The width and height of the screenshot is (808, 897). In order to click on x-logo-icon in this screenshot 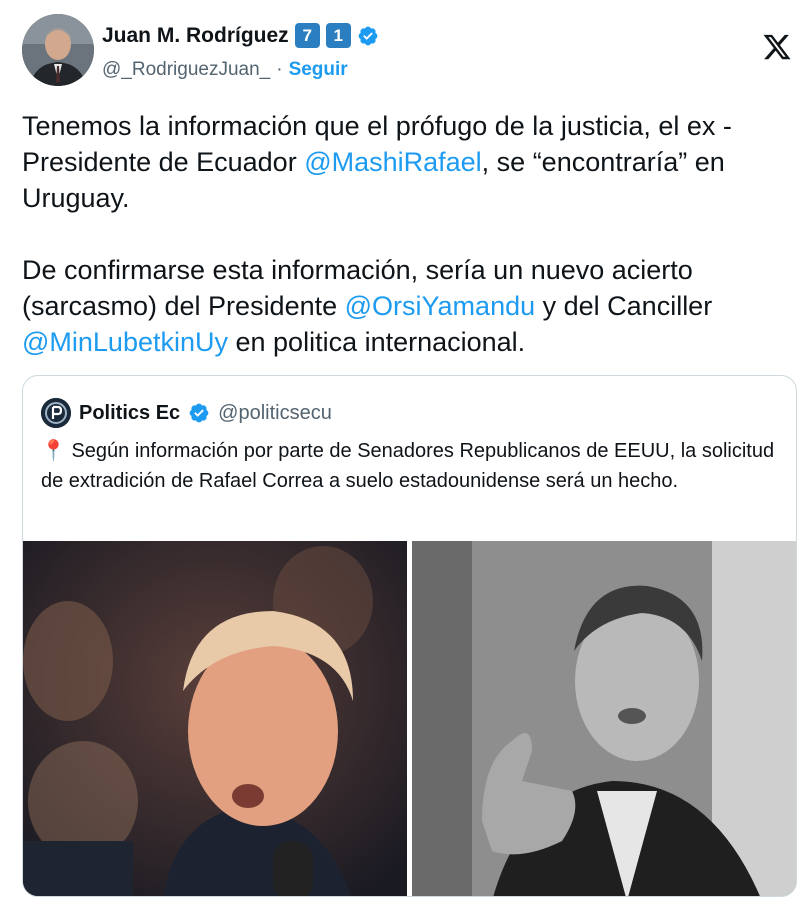, I will do `click(777, 47)`.